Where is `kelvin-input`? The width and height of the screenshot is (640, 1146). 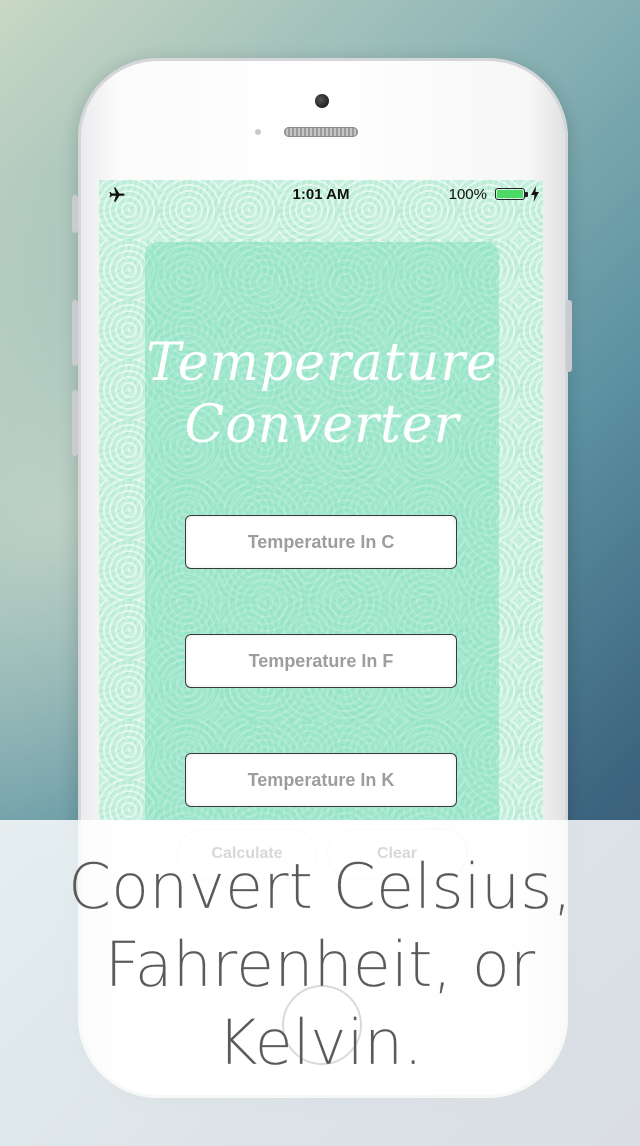 kelvin-input is located at coordinates (321, 780).